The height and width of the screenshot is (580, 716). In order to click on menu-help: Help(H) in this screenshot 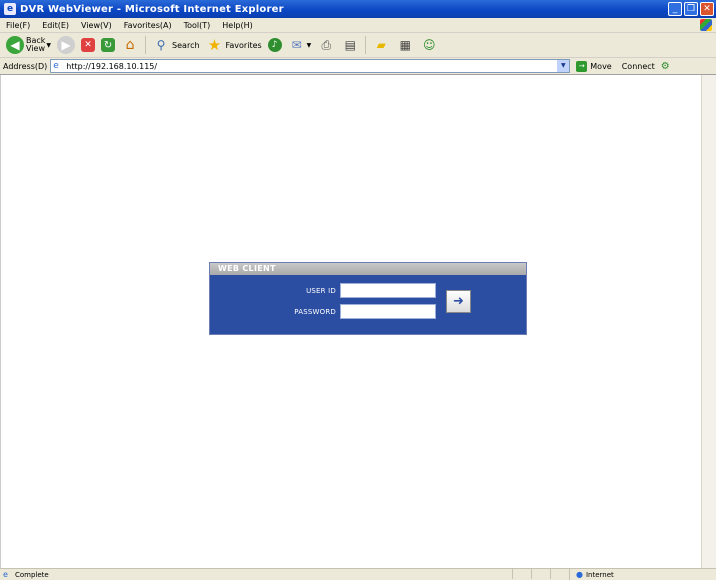, I will do `click(237, 25)`.